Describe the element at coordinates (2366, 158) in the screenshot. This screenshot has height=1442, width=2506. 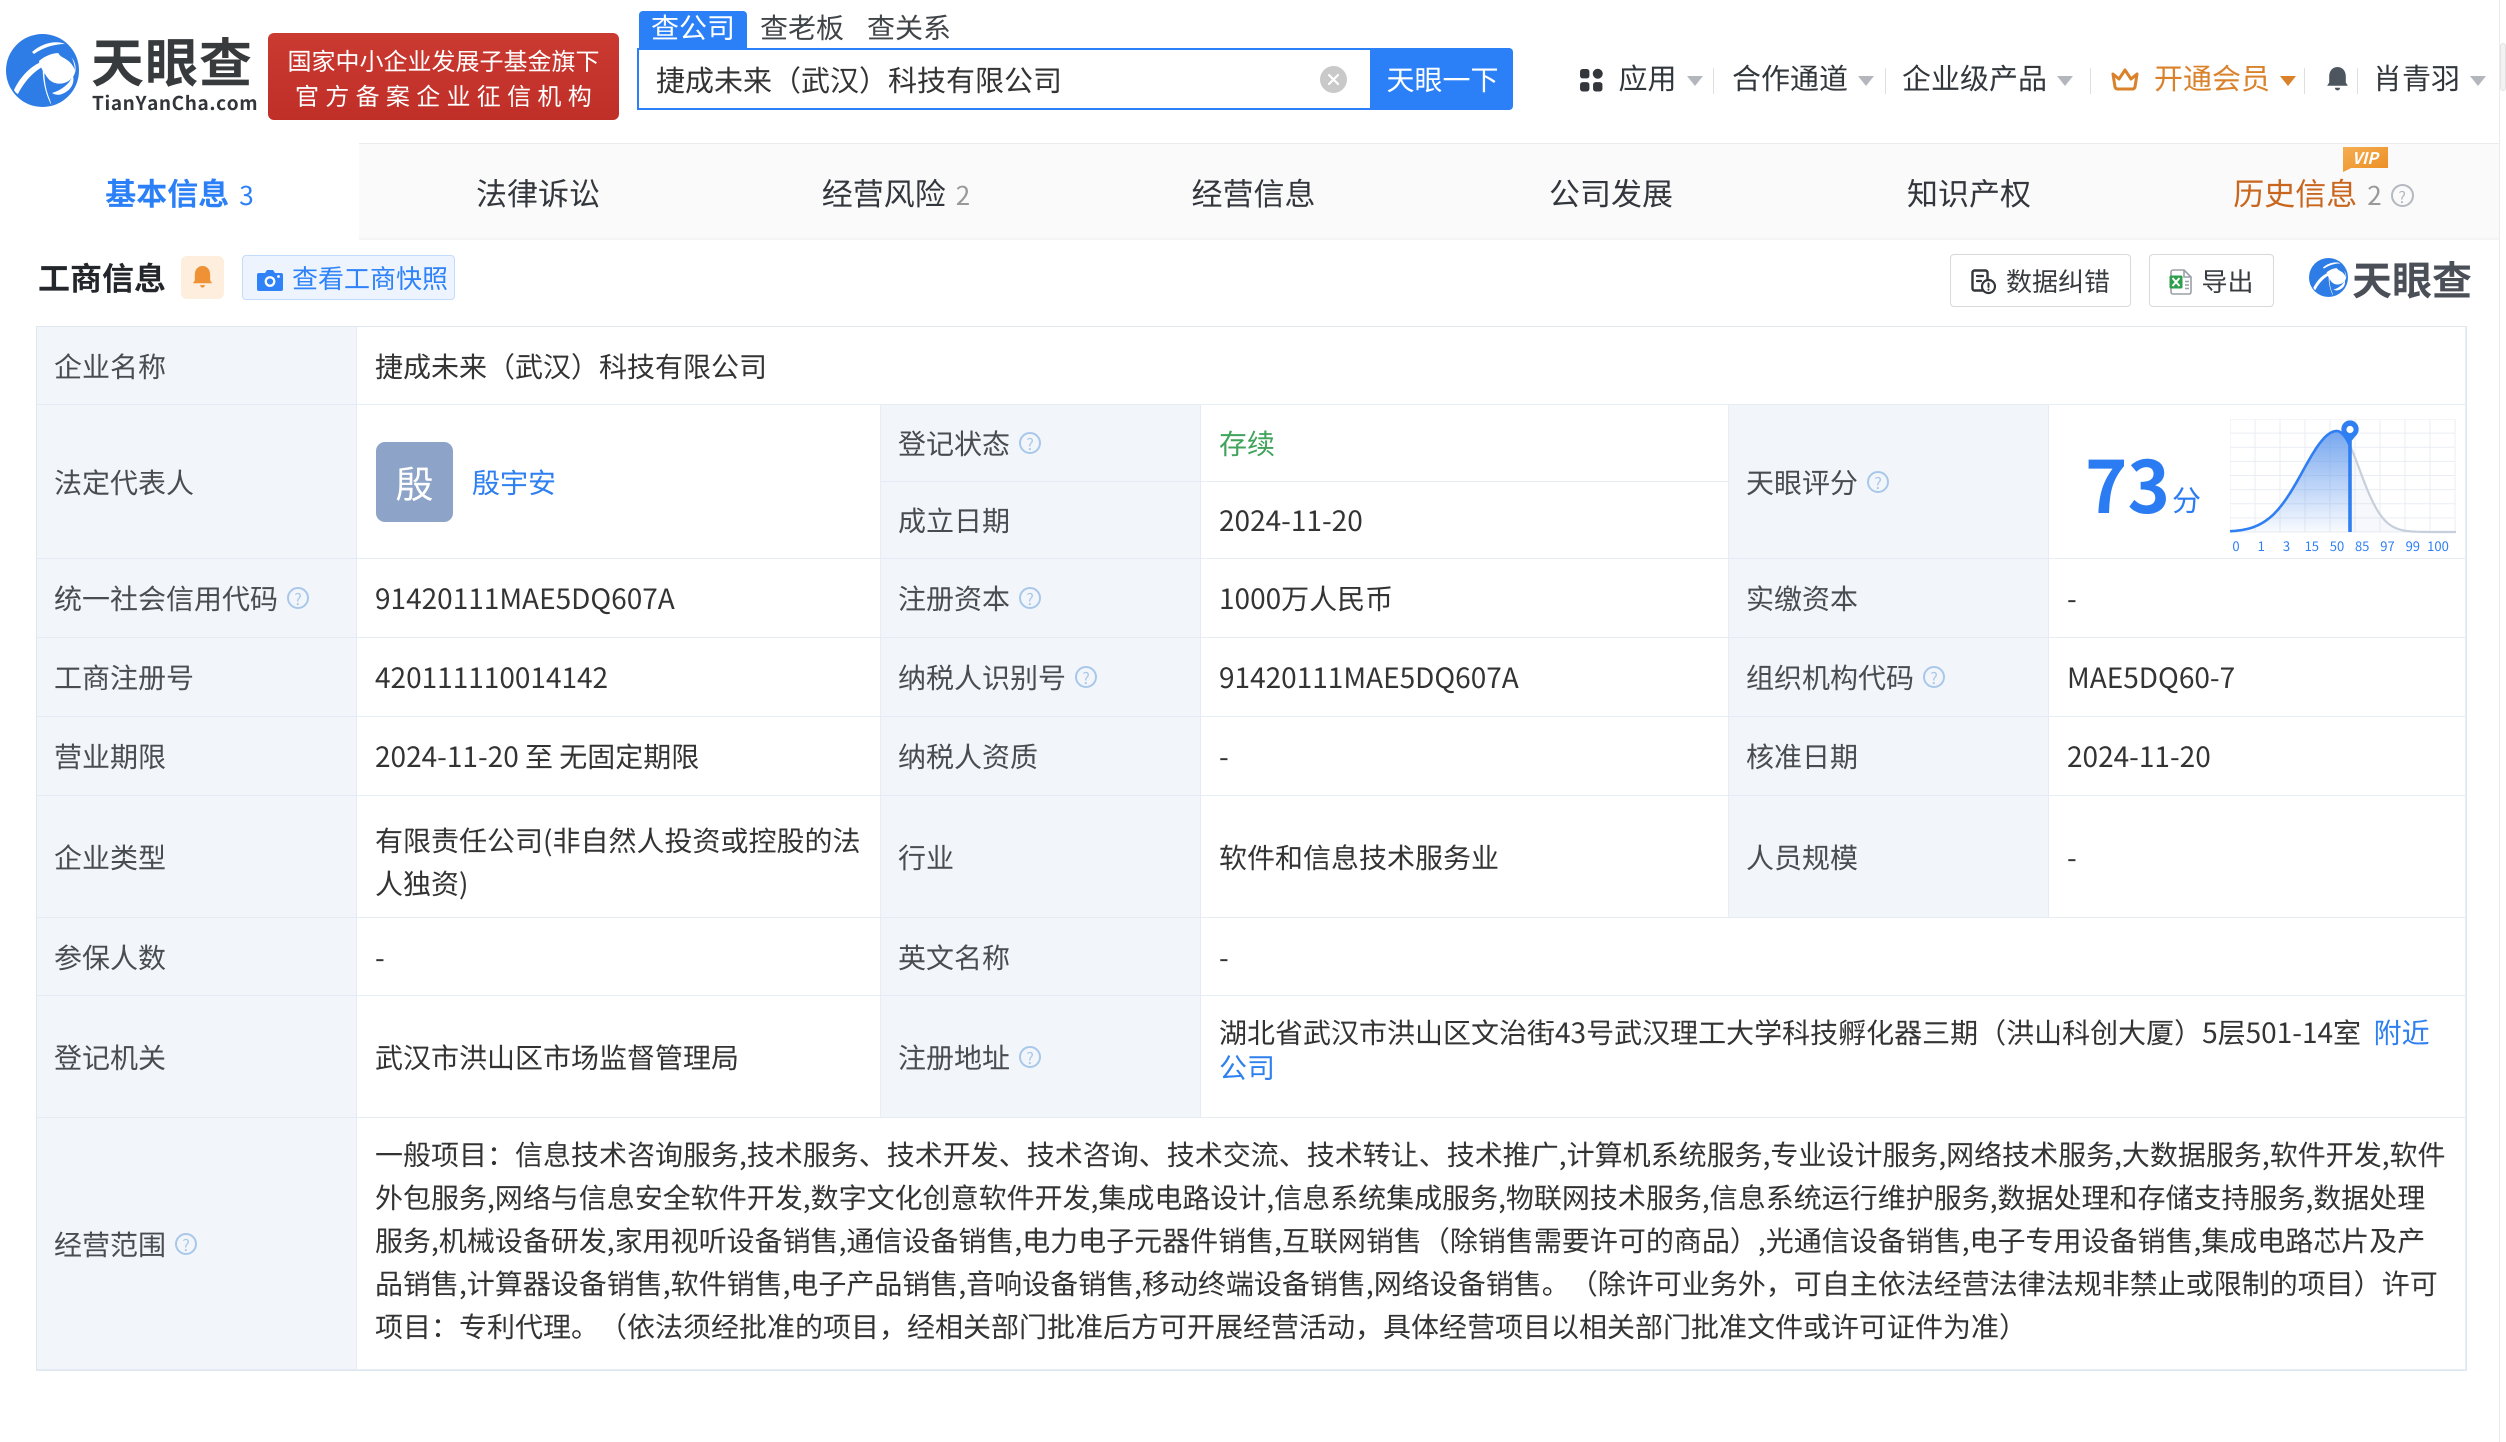
I see `svg-text: VIP` at that location.